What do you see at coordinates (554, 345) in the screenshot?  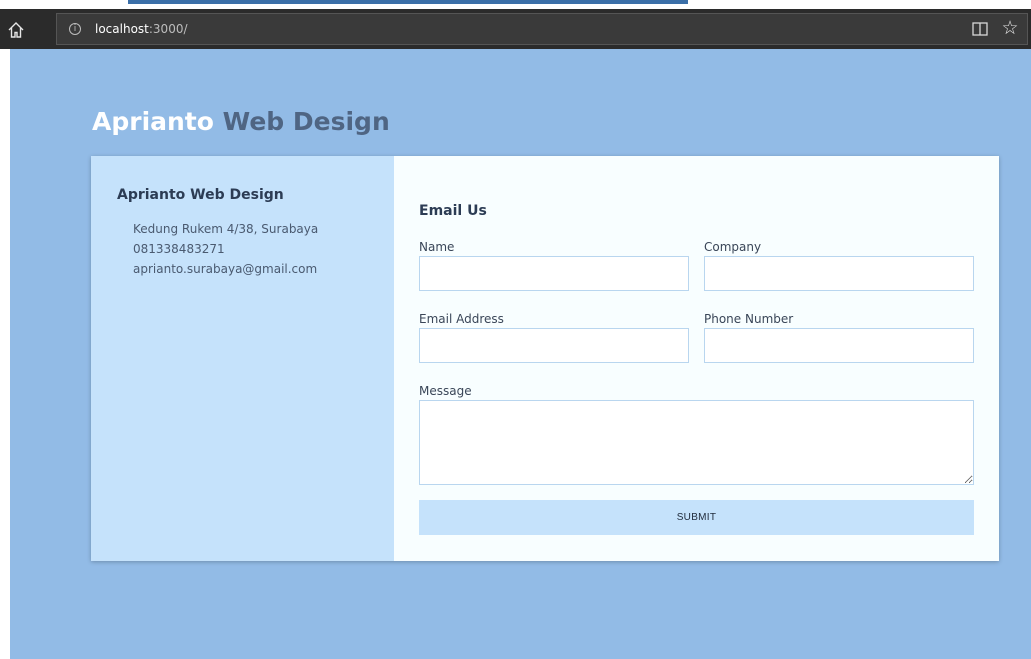 I see `email-input` at bounding box center [554, 345].